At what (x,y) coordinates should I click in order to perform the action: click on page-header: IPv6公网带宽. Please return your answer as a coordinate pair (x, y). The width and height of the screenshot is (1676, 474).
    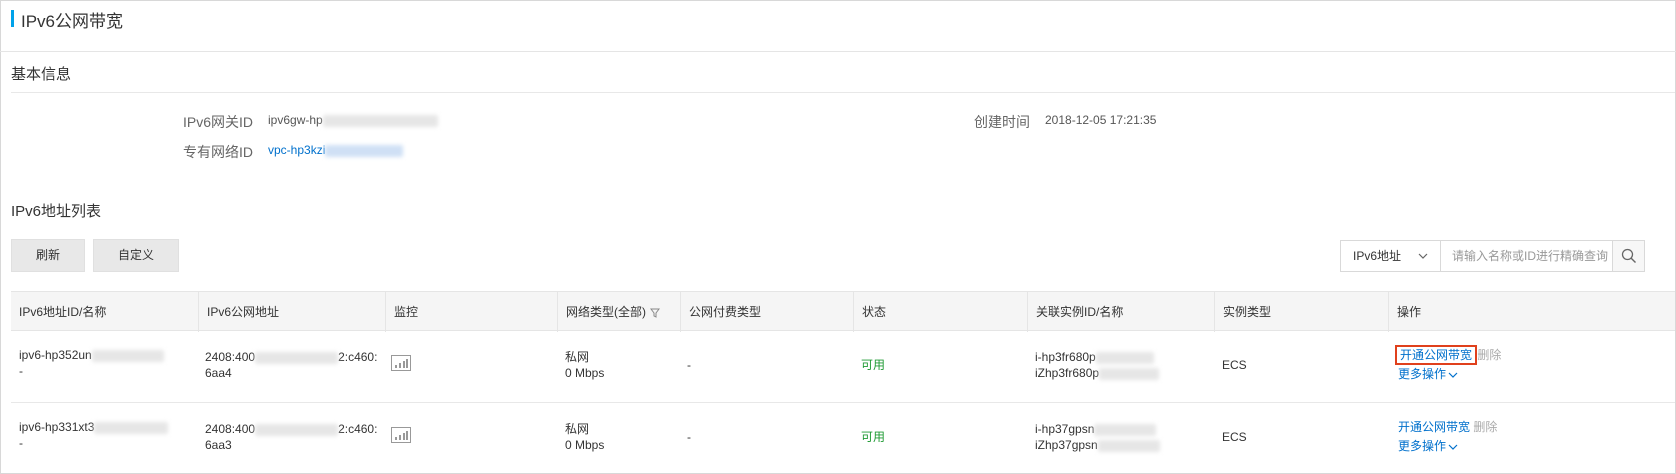
    Looking at the image, I should click on (838, 26).